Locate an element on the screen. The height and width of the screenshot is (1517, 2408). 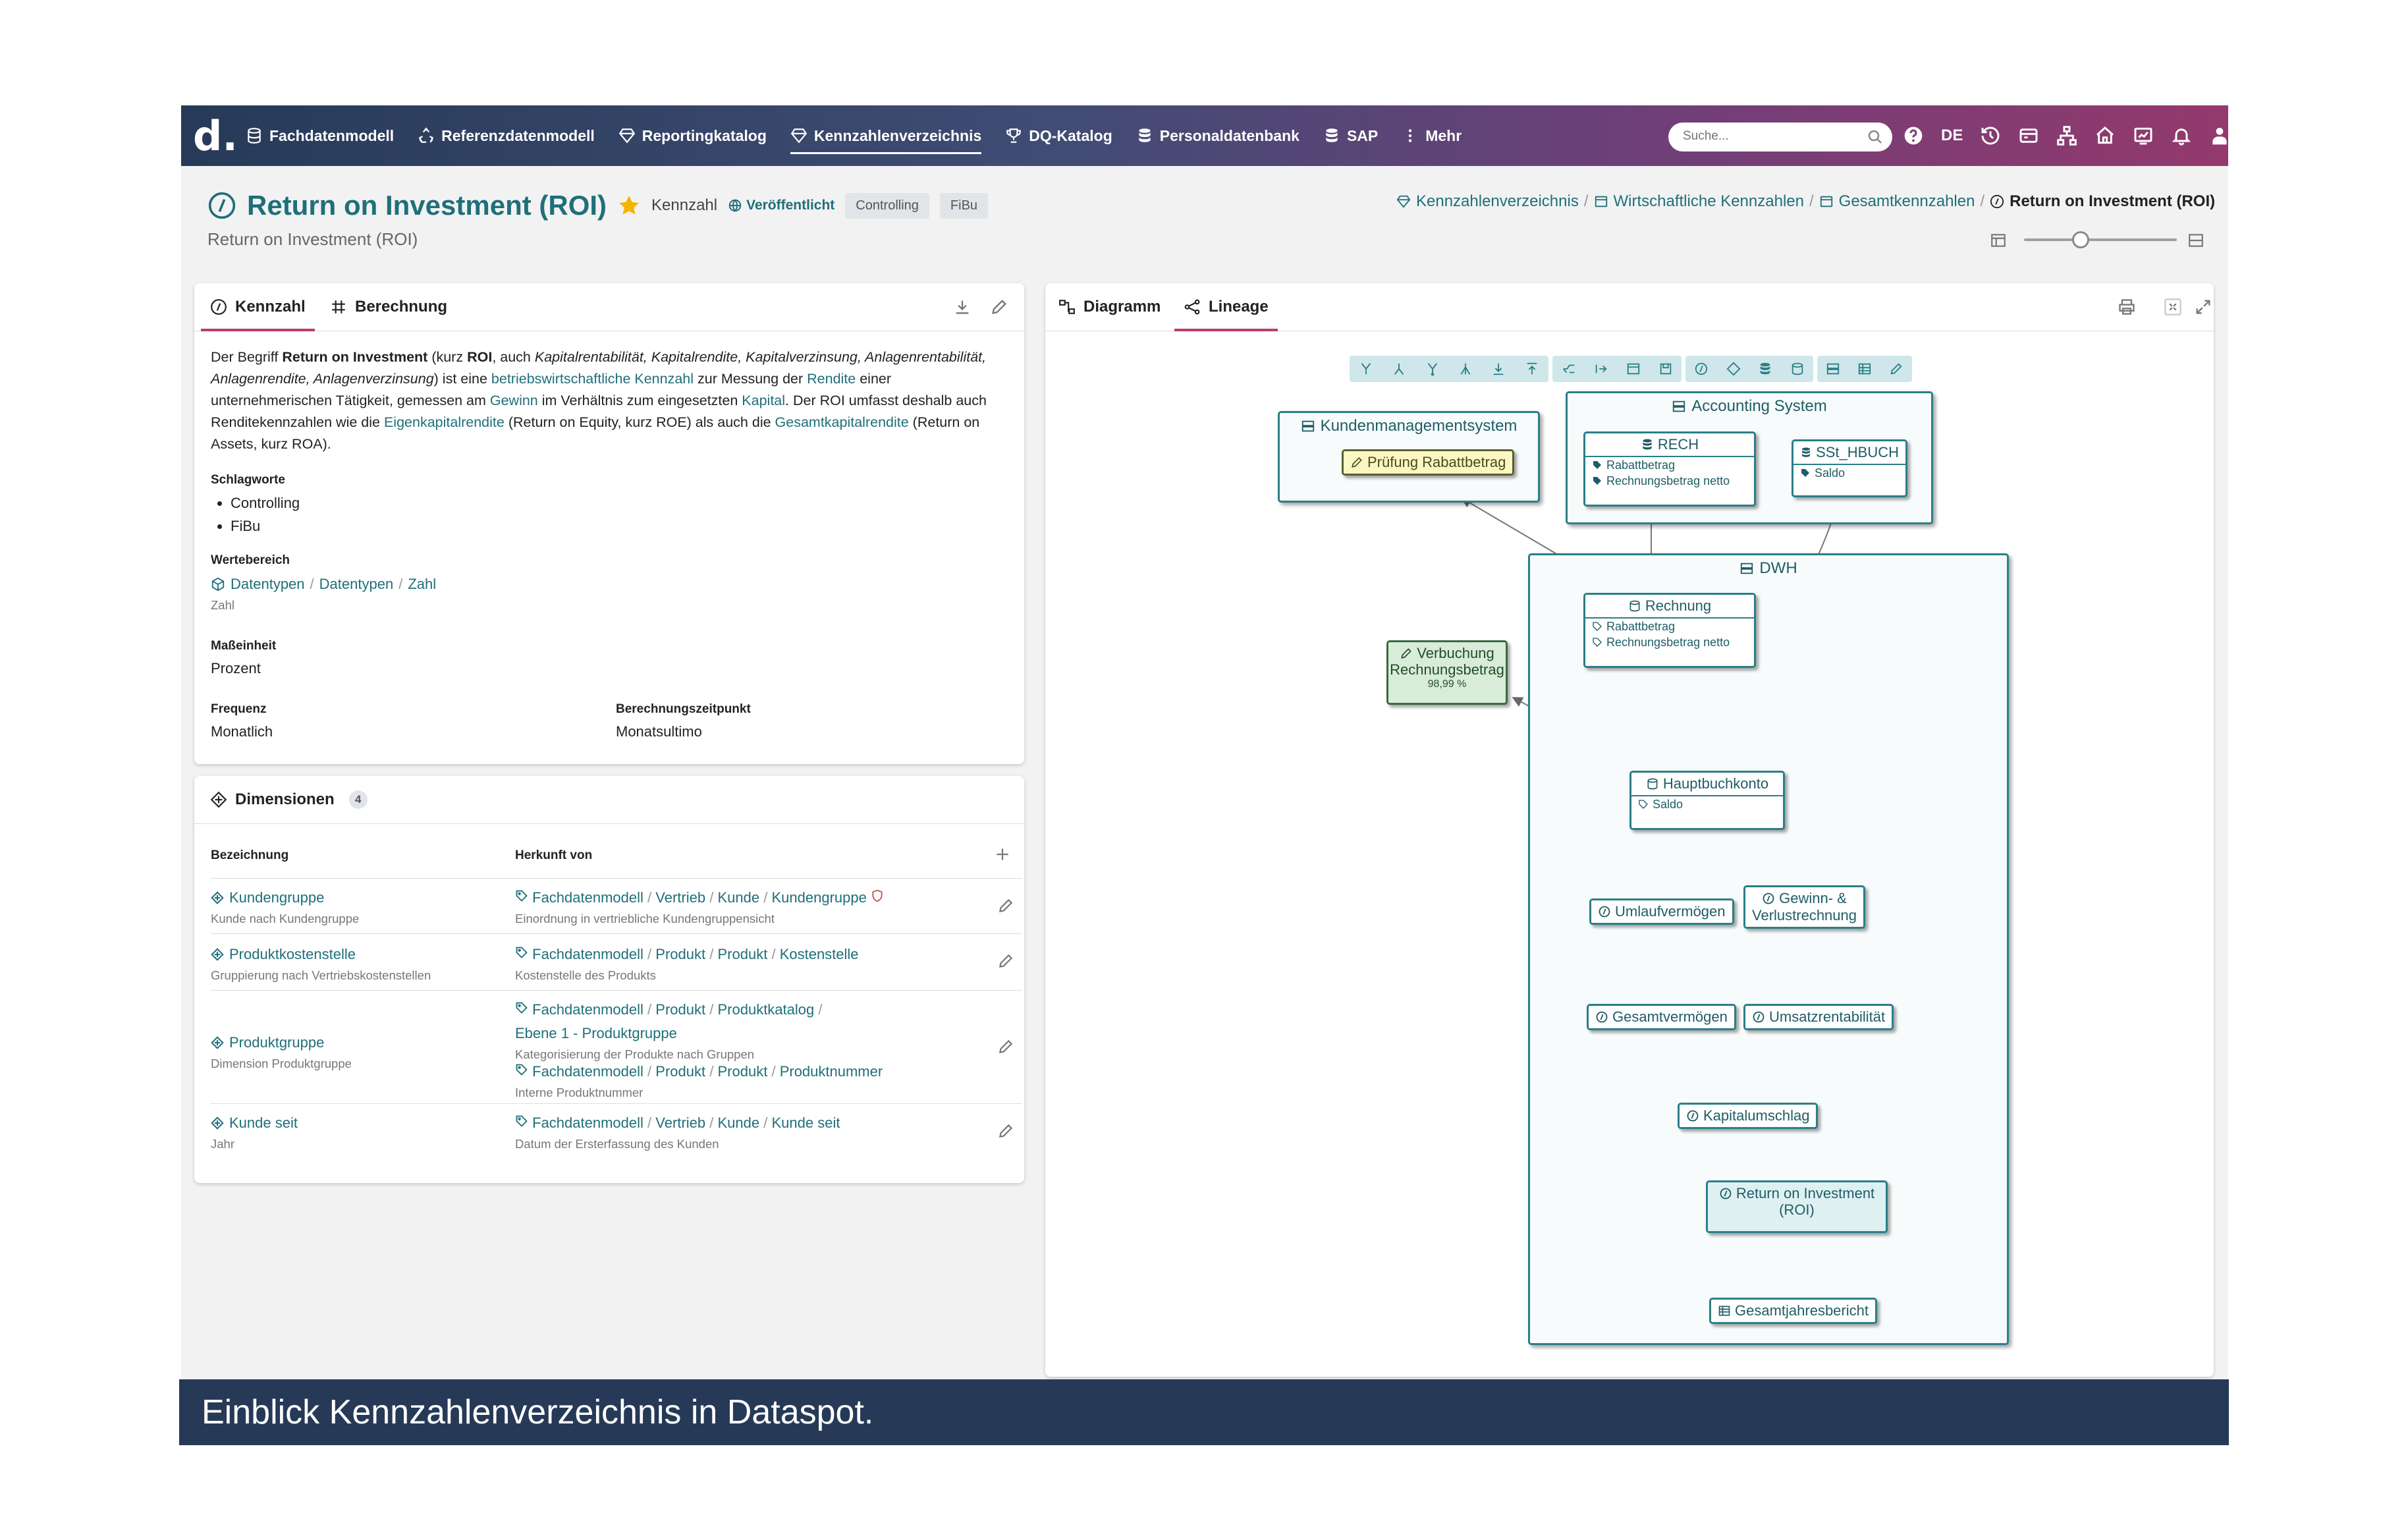
help-icon is located at coordinates (1914, 135).